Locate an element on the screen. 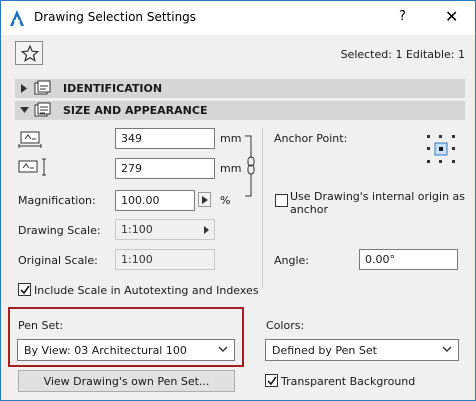 This screenshot has width=476, height=401. penset-dropdown: By View: 03 Architectural 100 is located at coordinates (126, 350).